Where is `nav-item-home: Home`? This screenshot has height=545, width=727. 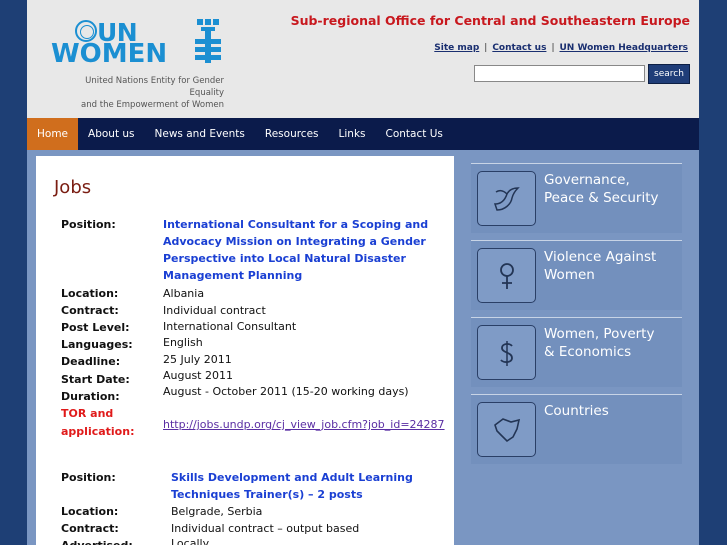 nav-item-home: Home is located at coordinates (53, 134).